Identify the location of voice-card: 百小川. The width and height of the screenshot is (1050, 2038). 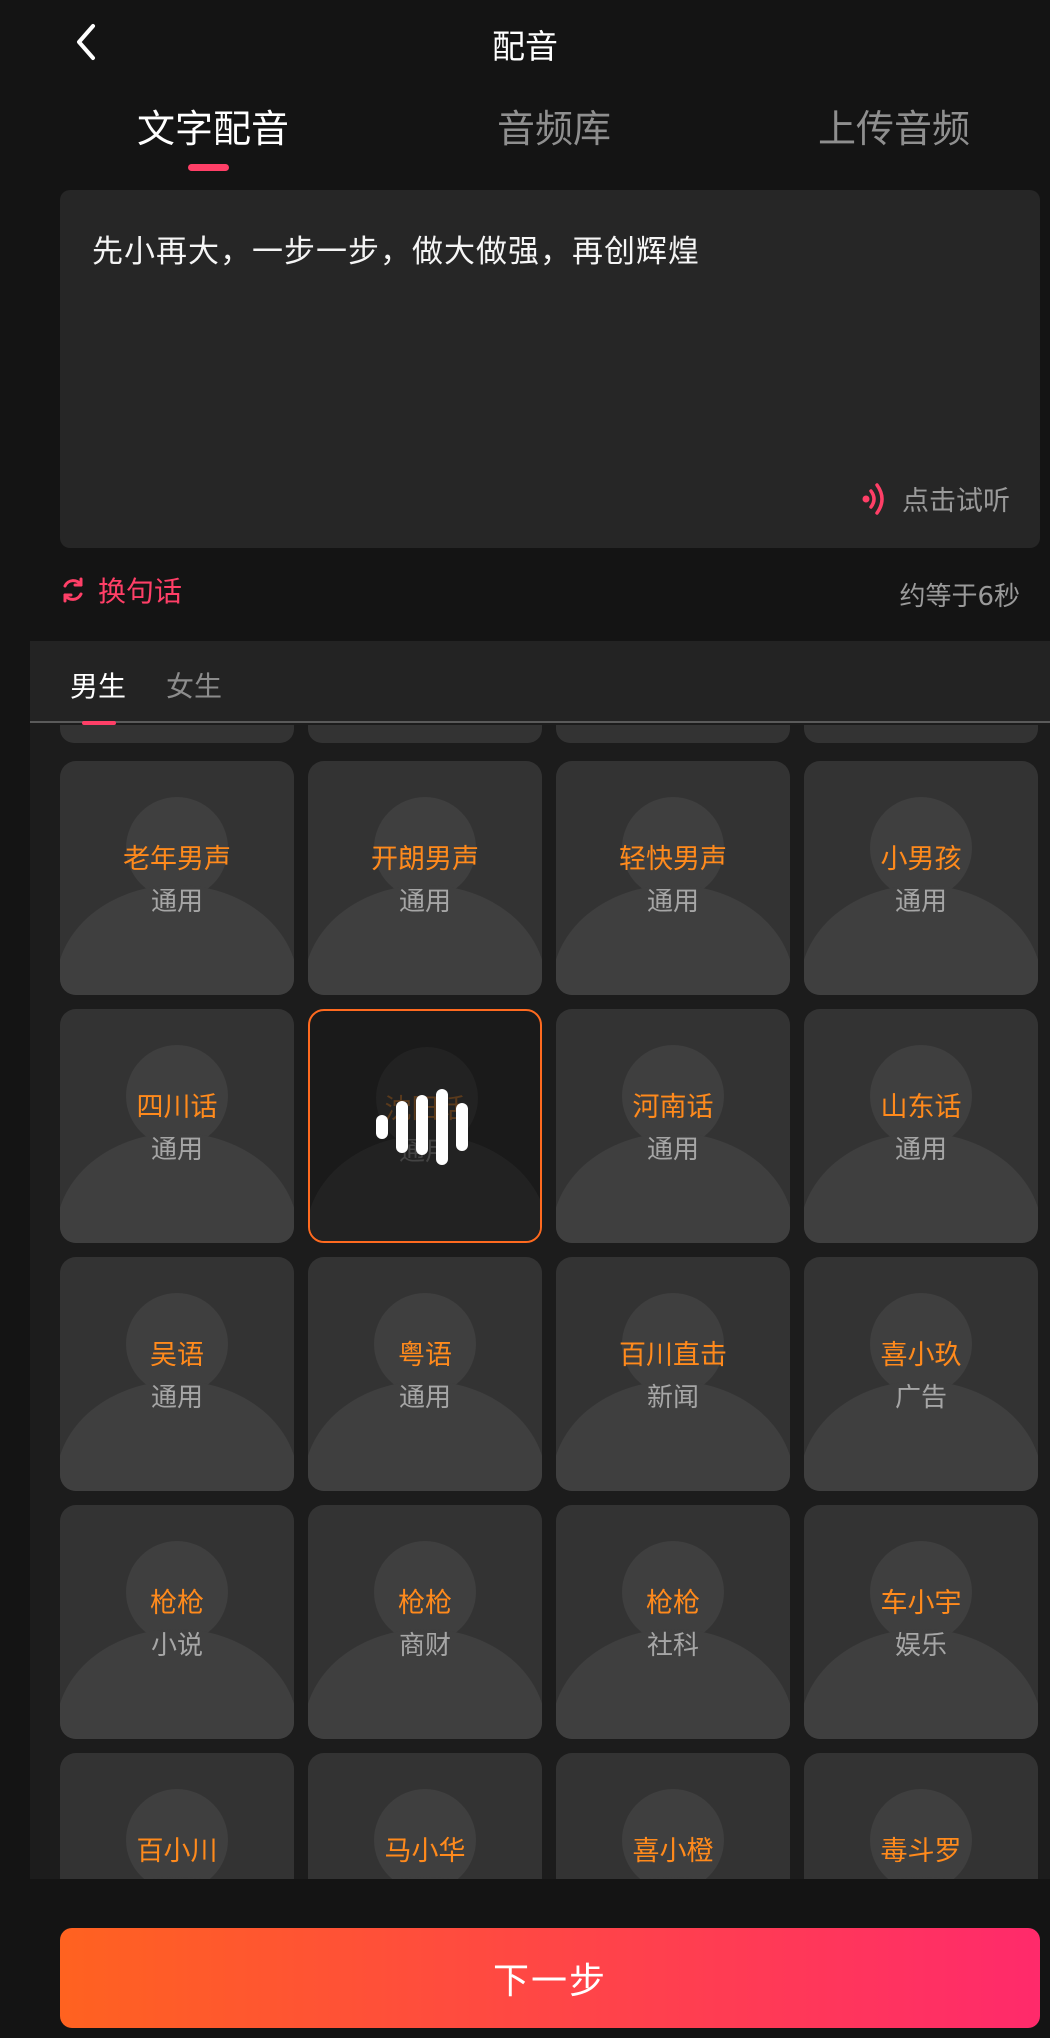
(177, 1816).